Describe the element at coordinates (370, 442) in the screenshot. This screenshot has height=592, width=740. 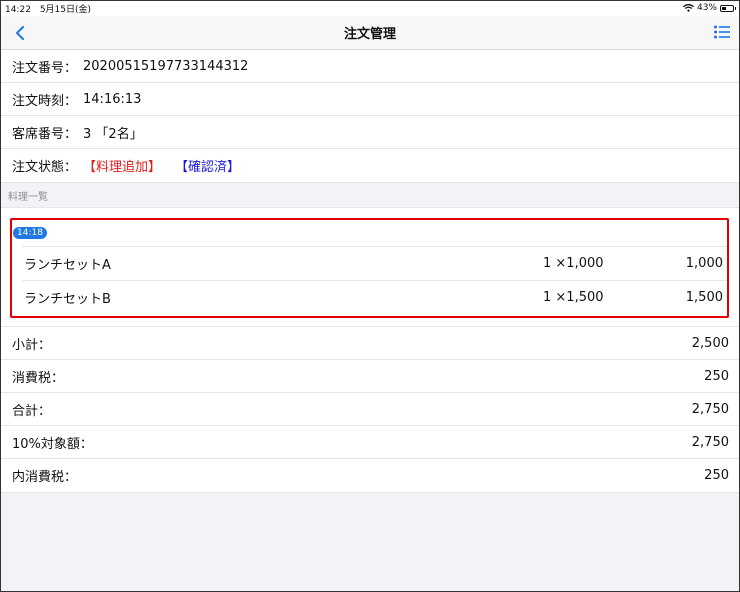
I see `taxable-amount-row: 10%対象額： 2,750` at that location.